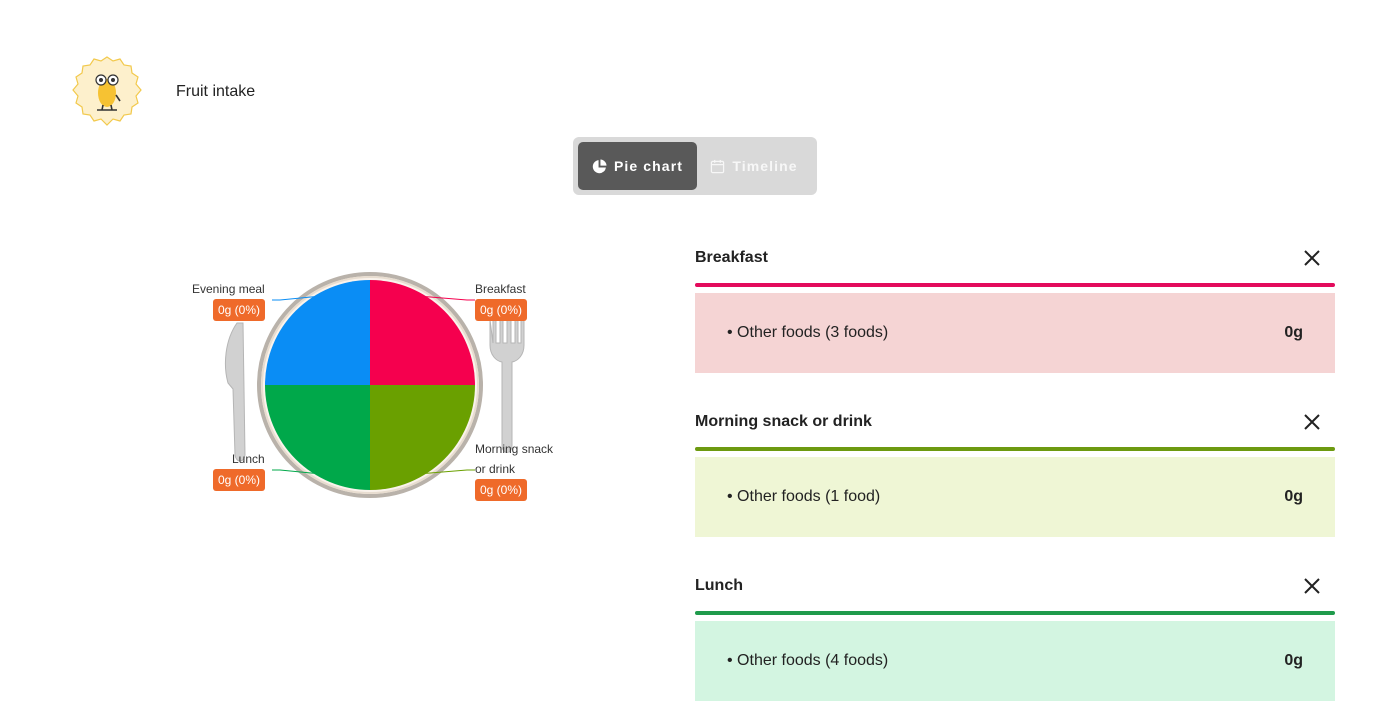 This screenshot has height=726, width=1390. I want to click on meal-title: Breakfast, so click(731, 257).